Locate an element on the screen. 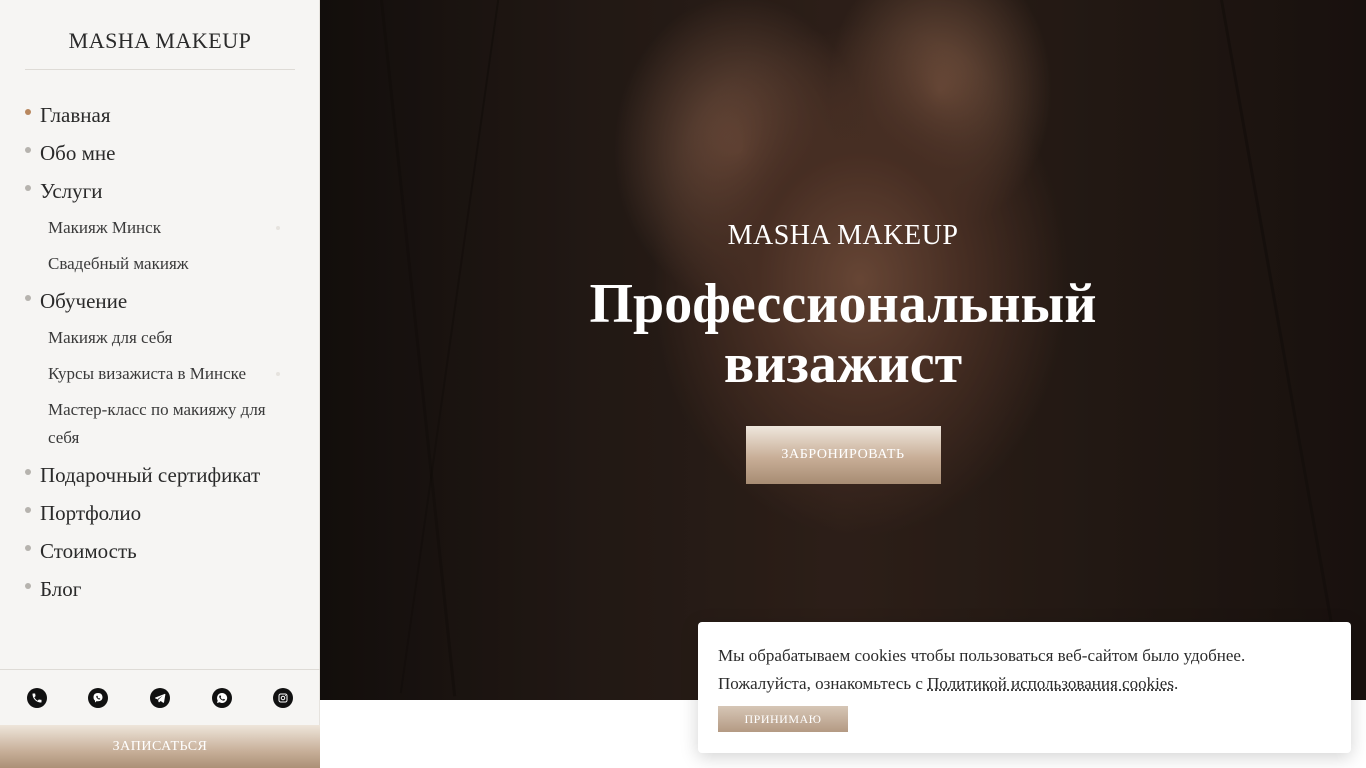 This screenshot has width=1366, height=768. nav-item-portfolio: Портфолио is located at coordinates (160, 513).